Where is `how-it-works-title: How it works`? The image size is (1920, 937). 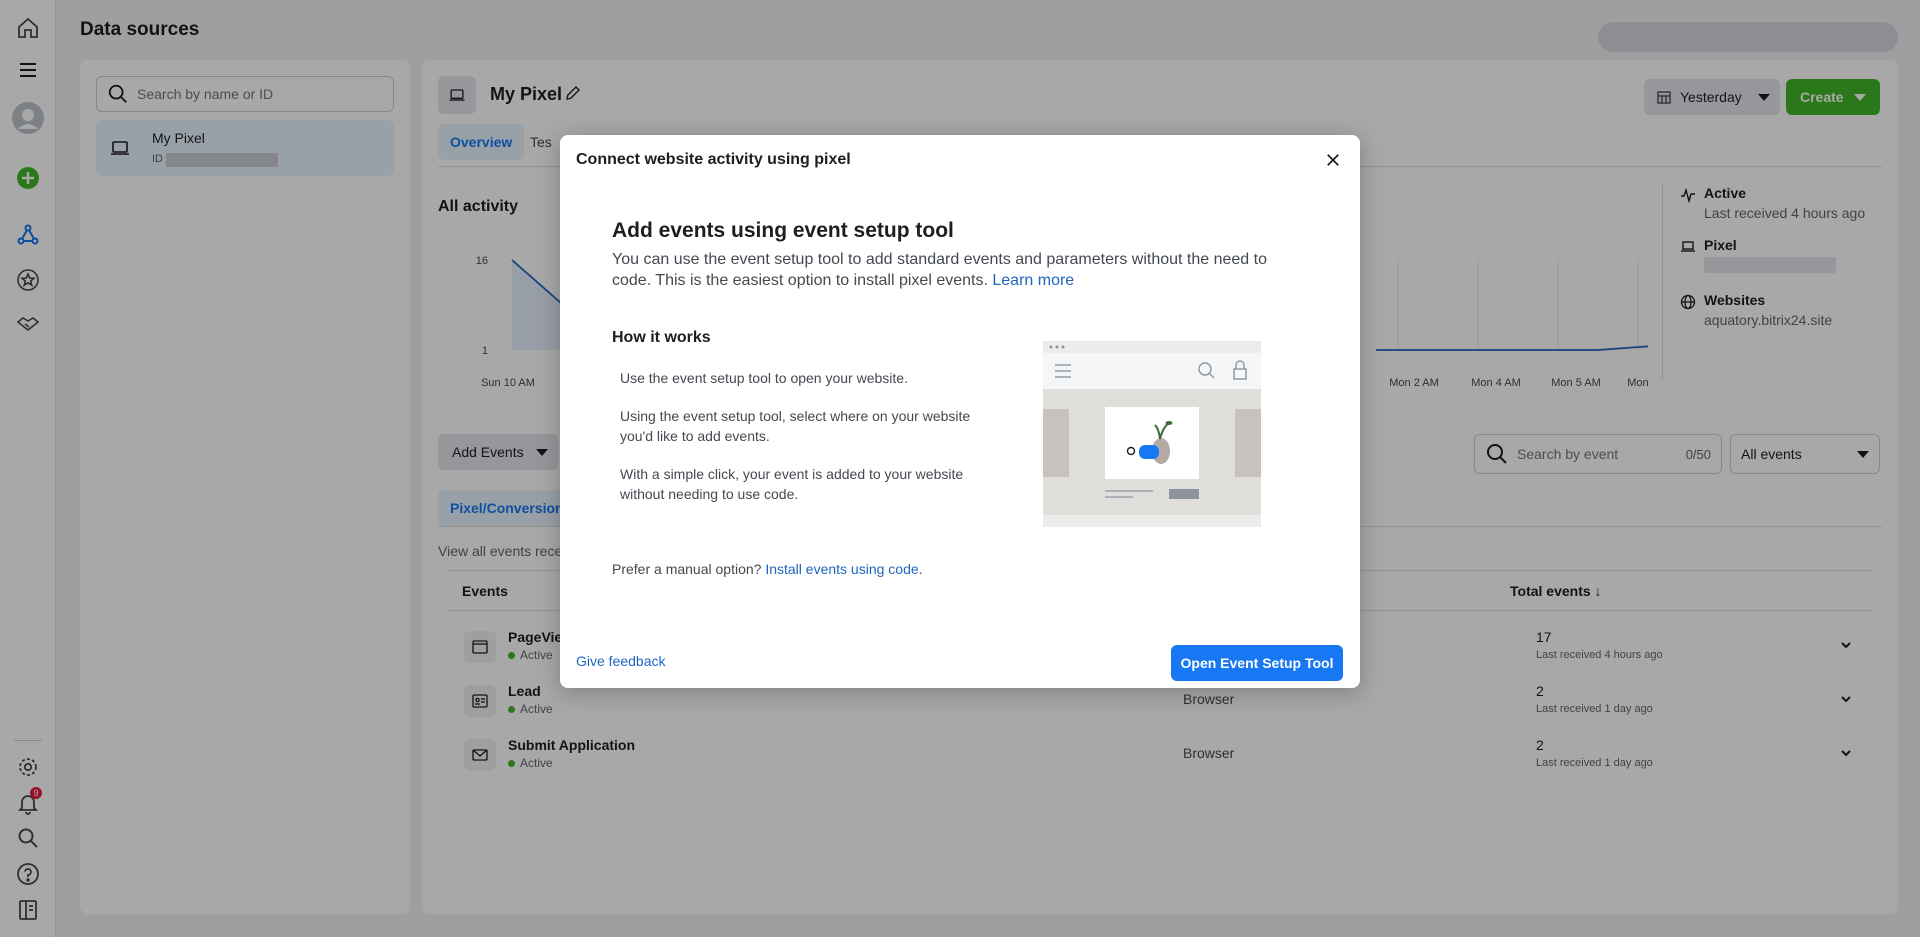
how-it-works-title: How it works is located at coordinates (661, 337).